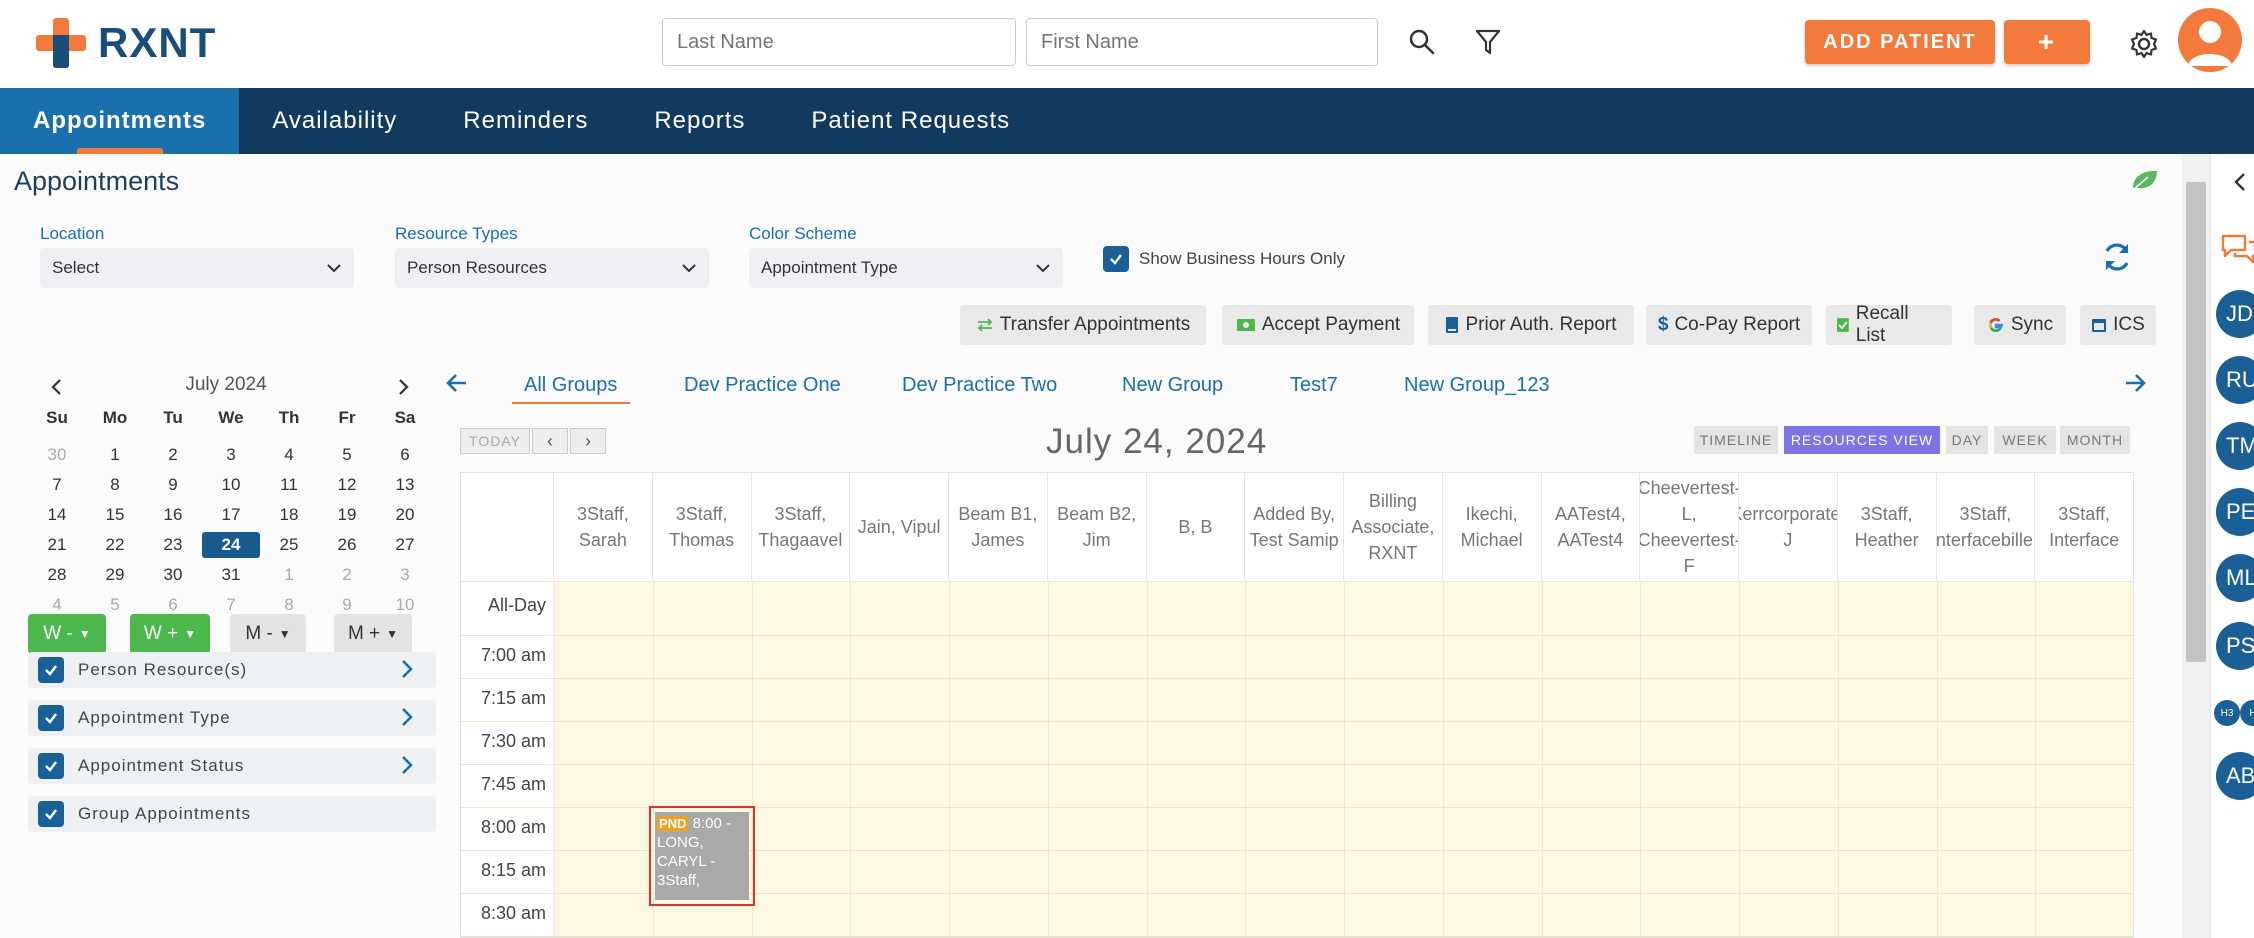 The height and width of the screenshot is (938, 2254). What do you see at coordinates (268, 634) in the screenshot?
I see `month-minus-button: M - ▼` at bounding box center [268, 634].